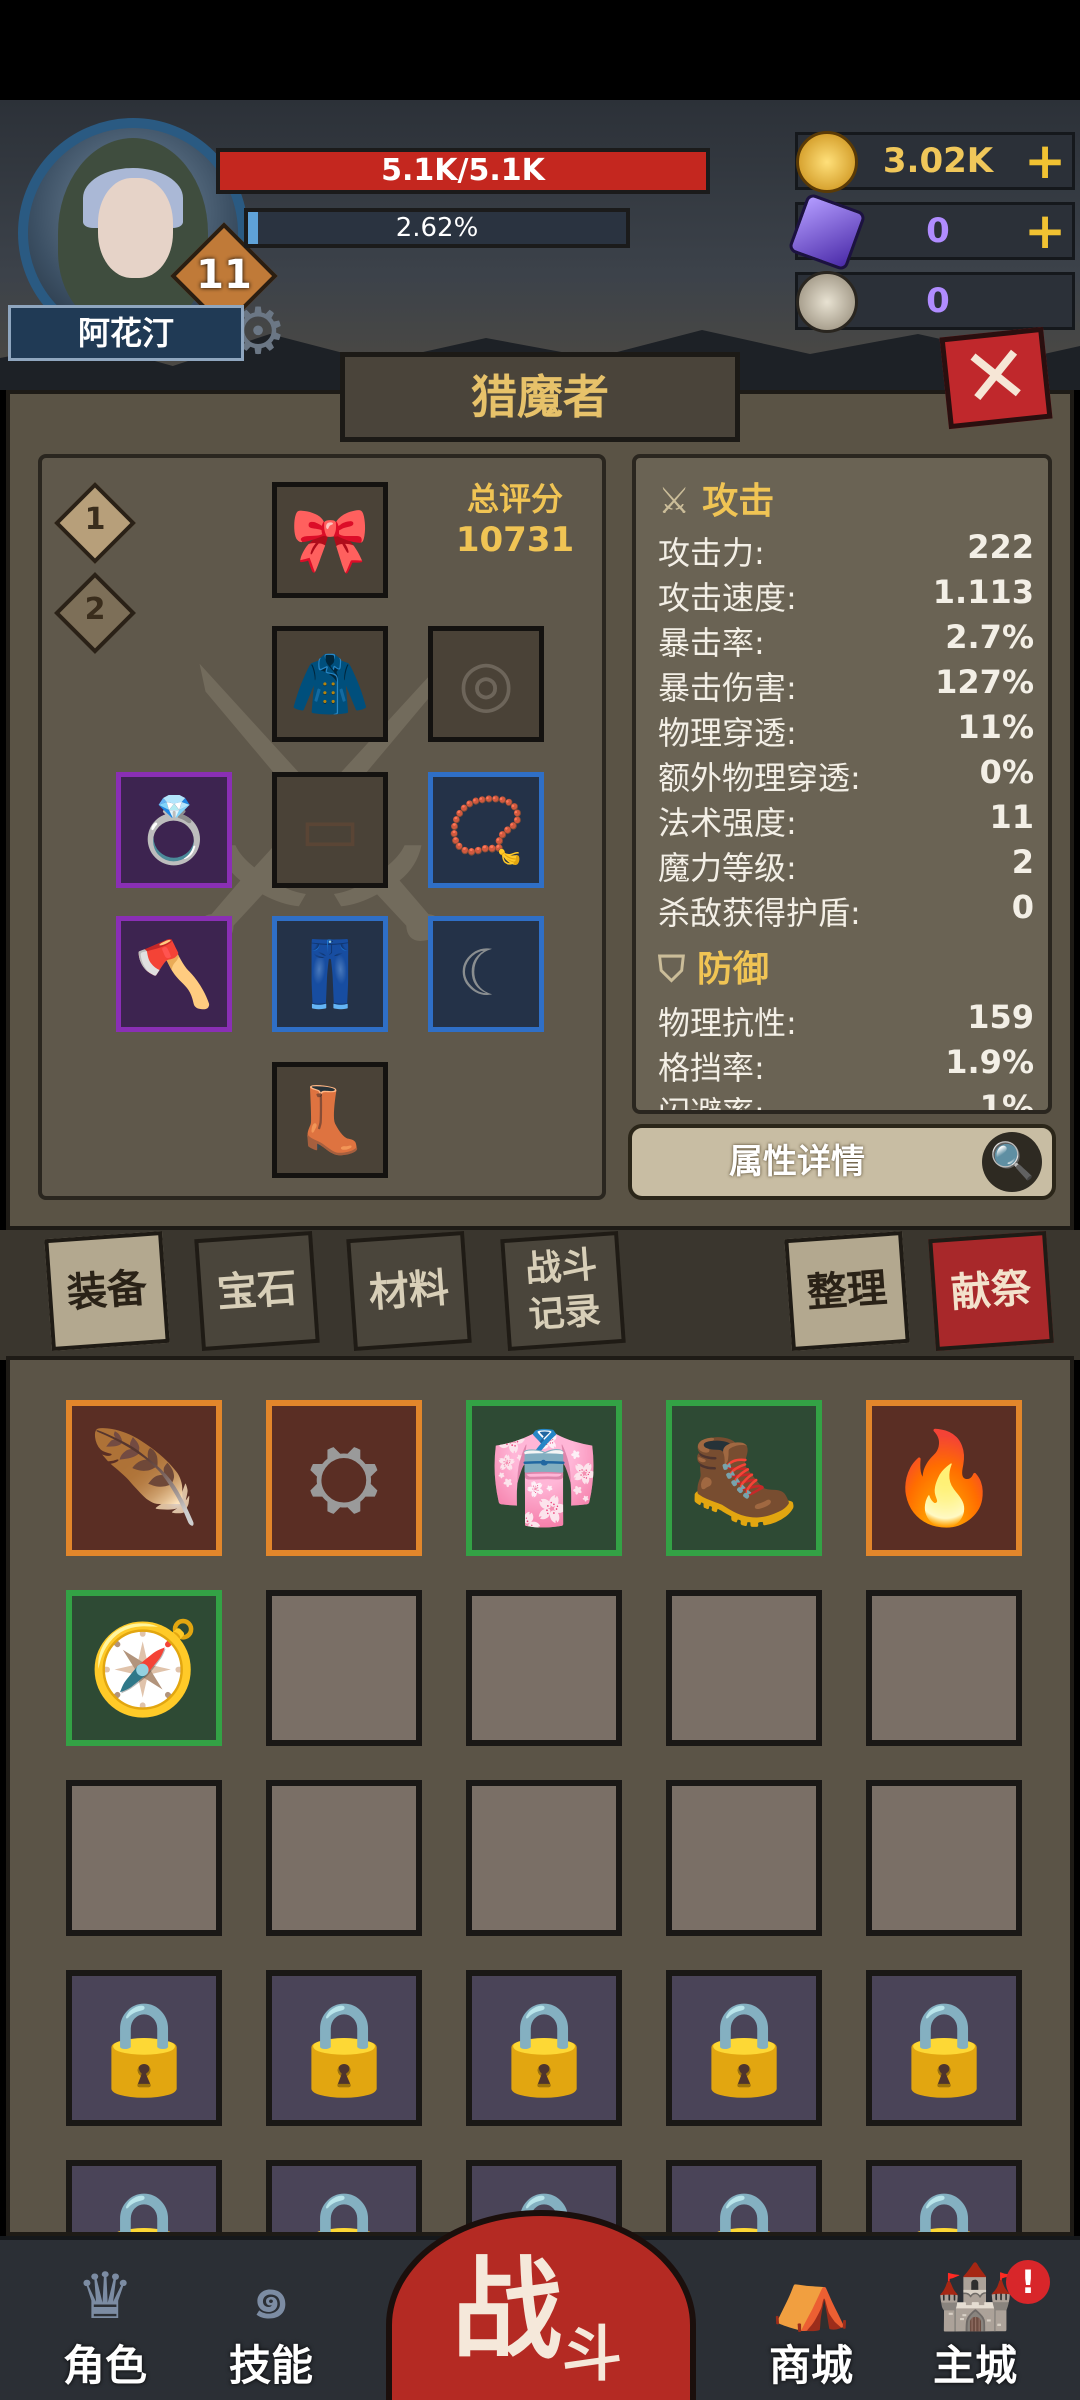 This screenshot has height=2400, width=1080. I want to click on attribute-details-label: 属性详情, so click(797, 1162).